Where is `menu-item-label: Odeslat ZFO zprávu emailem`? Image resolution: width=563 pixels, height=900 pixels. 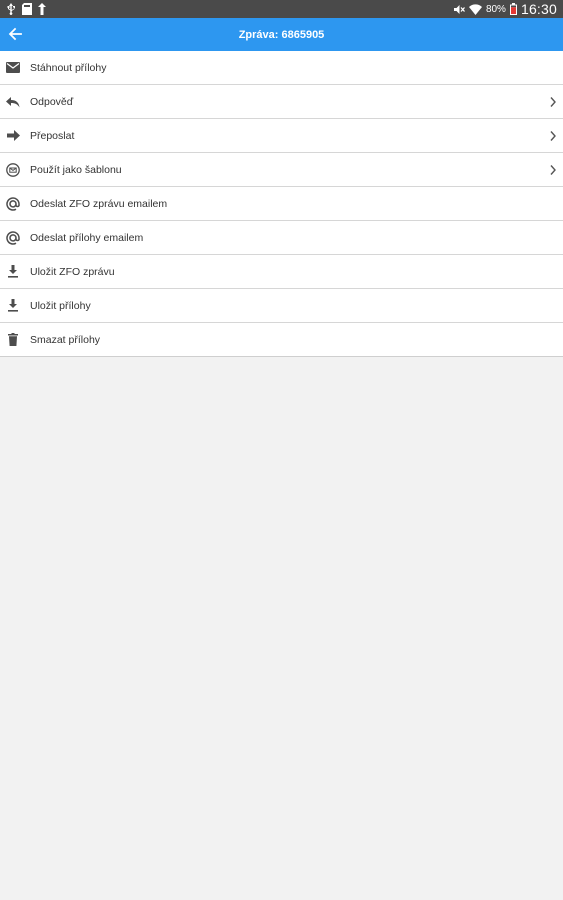 menu-item-label: Odeslat ZFO zprávu emailem is located at coordinates (99, 203).